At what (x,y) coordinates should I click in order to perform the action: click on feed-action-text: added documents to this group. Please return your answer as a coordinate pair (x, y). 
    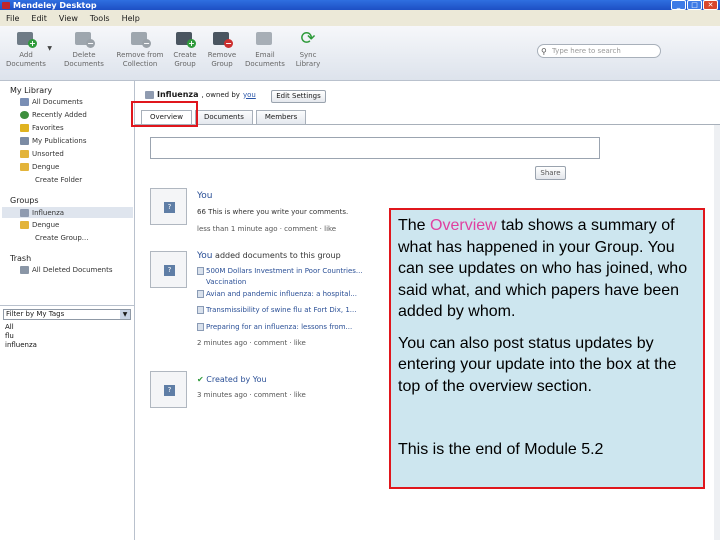
    Looking at the image, I should click on (276, 255).